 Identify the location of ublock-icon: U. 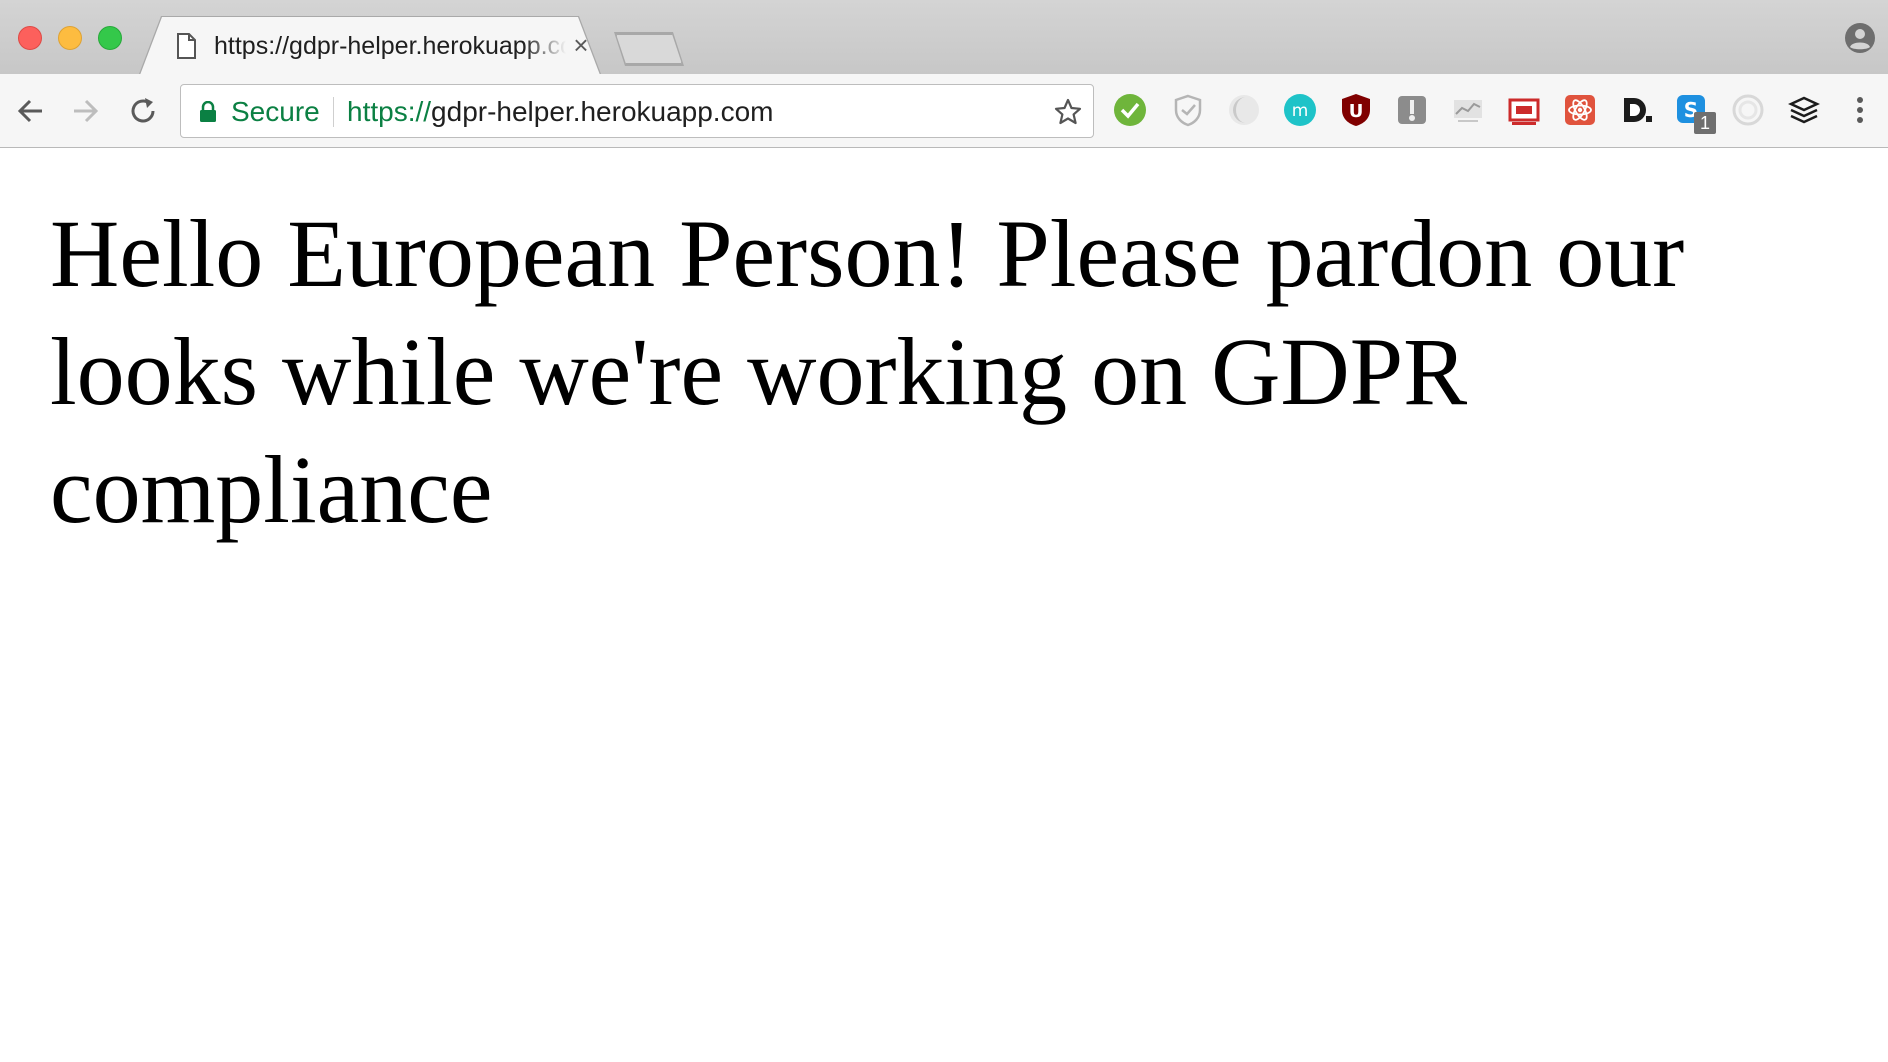
(1356, 110).